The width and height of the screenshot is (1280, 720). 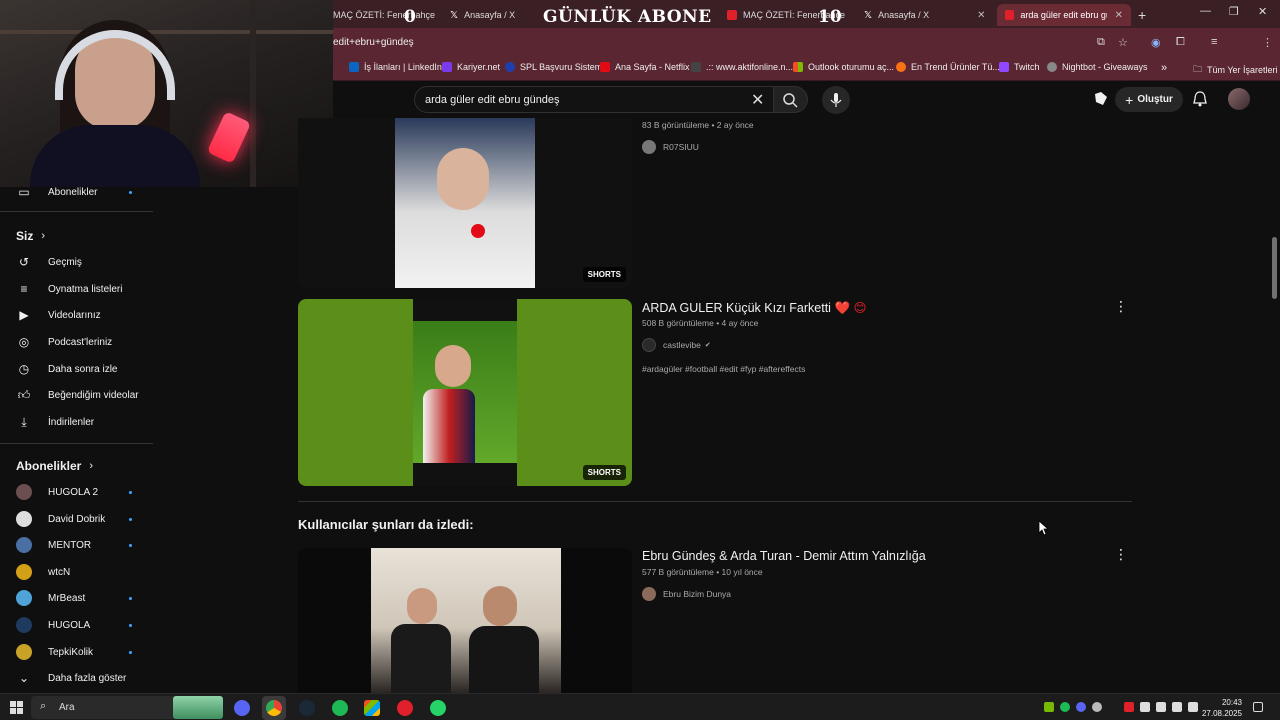 I want to click on clear-search-icon: ✕, so click(x=757, y=100).